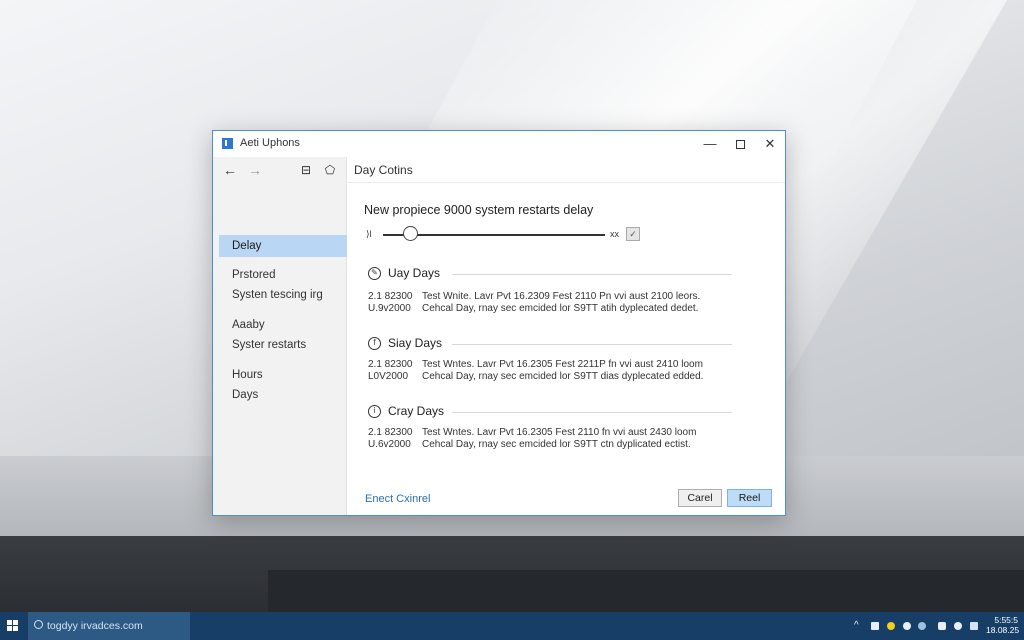 The width and height of the screenshot is (1024, 640). I want to click on search-icon, so click(38, 624).